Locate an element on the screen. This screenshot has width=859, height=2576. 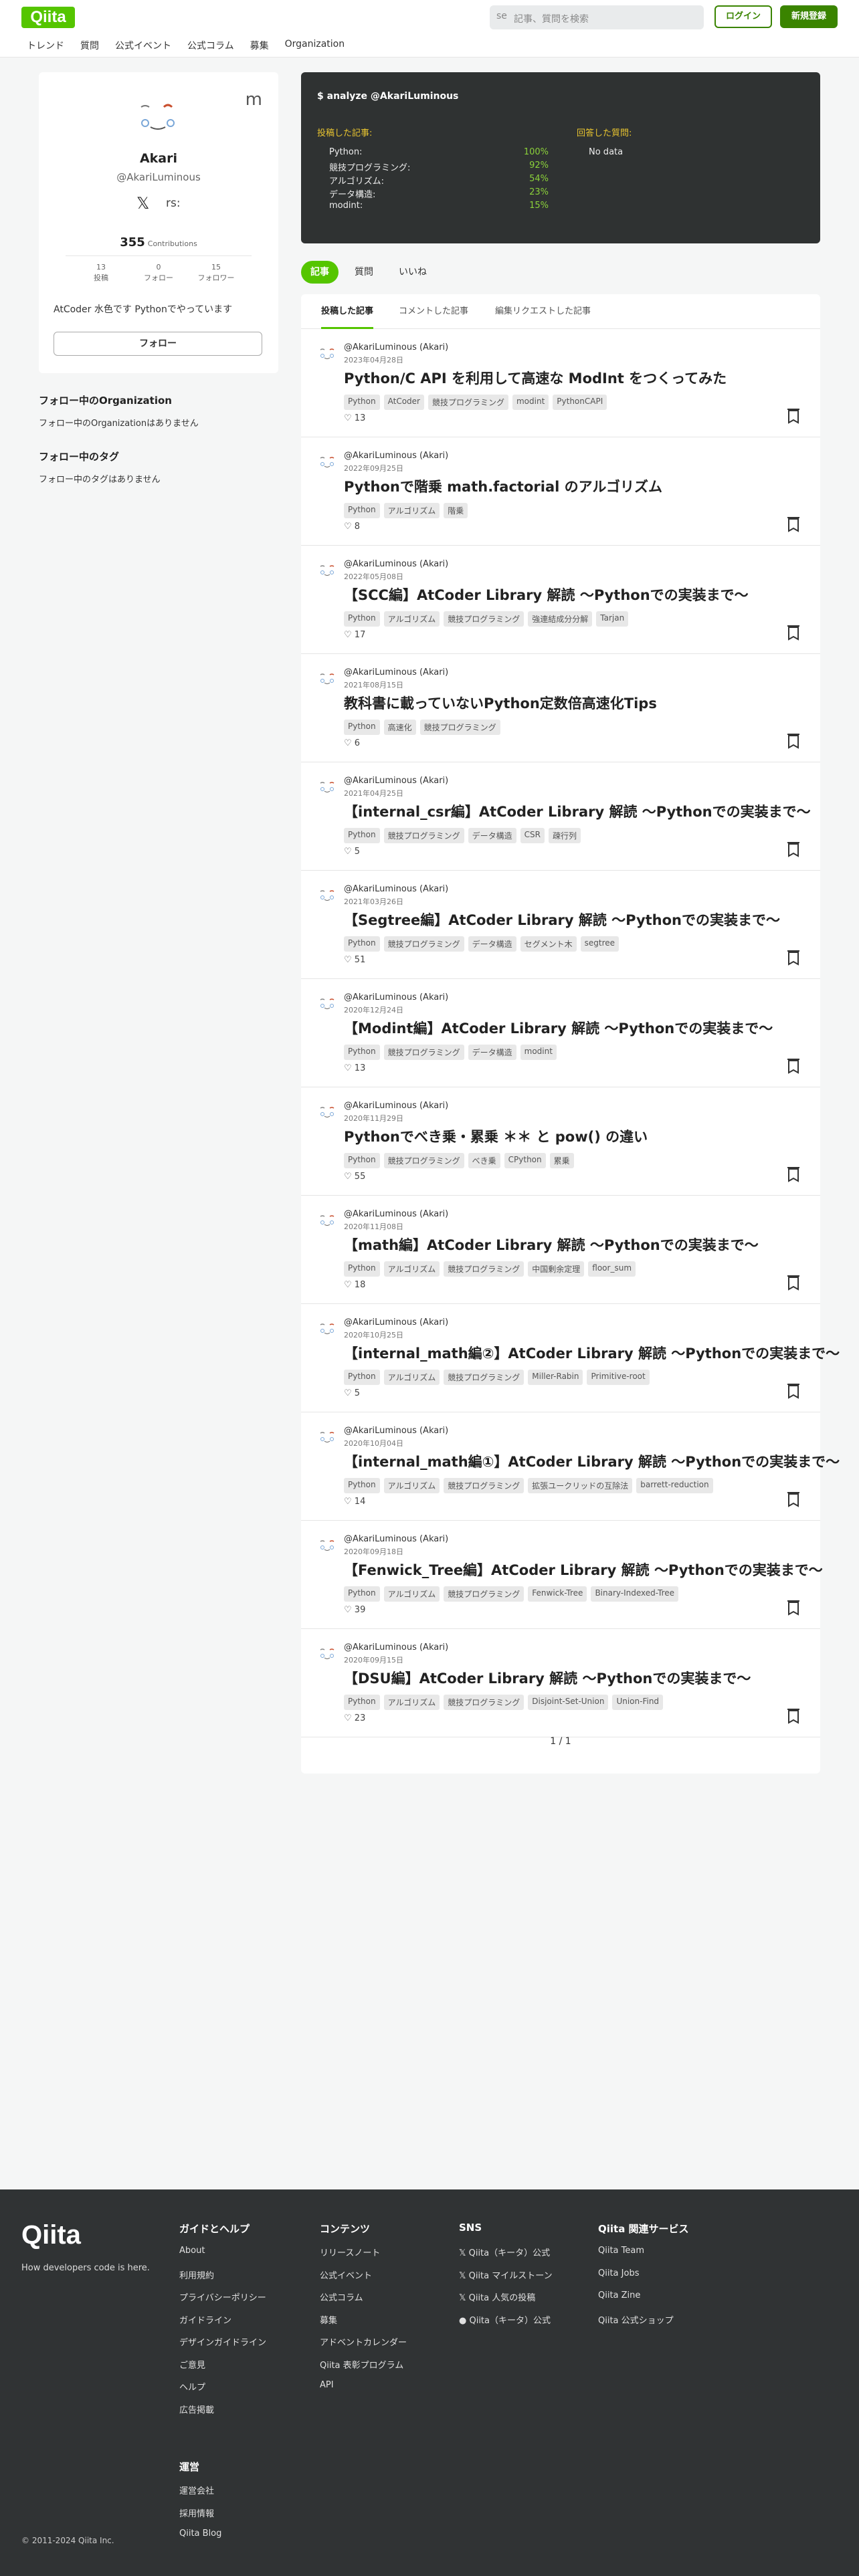
article-tag: 疎行列 is located at coordinates (564, 836).